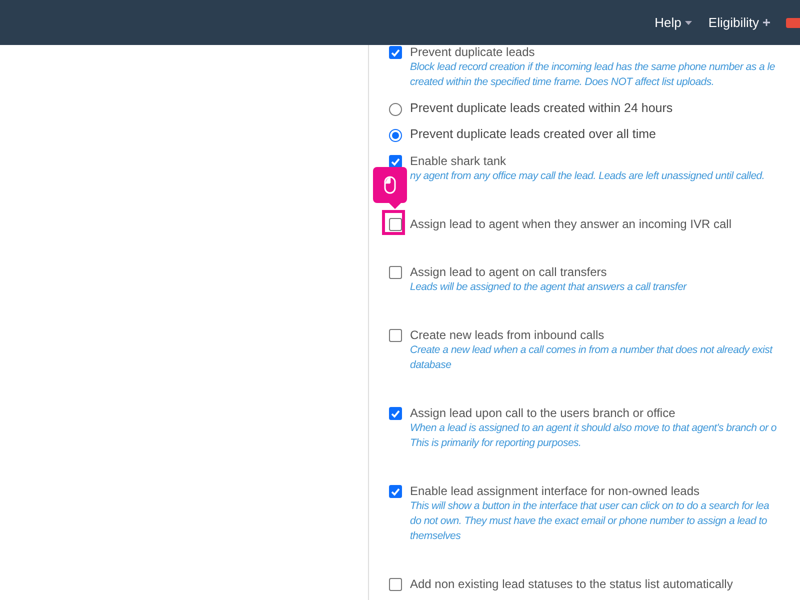 This screenshot has width=800, height=600. What do you see at coordinates (571, 584) in the screenshot?
I see `setting-label: Add non existing lead statuses to the status list automatically` at bounding box center [571, 584].